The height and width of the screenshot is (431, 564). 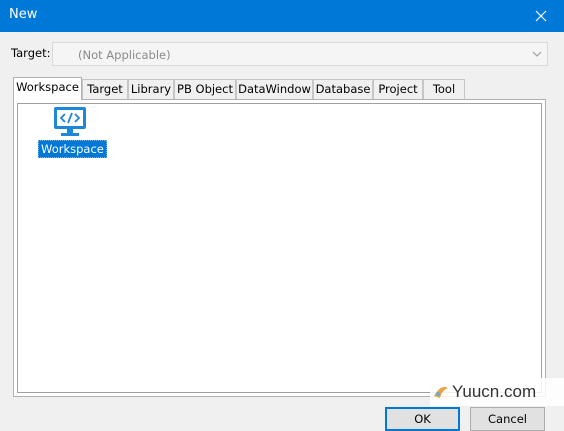 What do you see at coordinates (47, 88) in the screenshot?
I see `tab-workspace: Workspace` at bounding box center [47, 88].